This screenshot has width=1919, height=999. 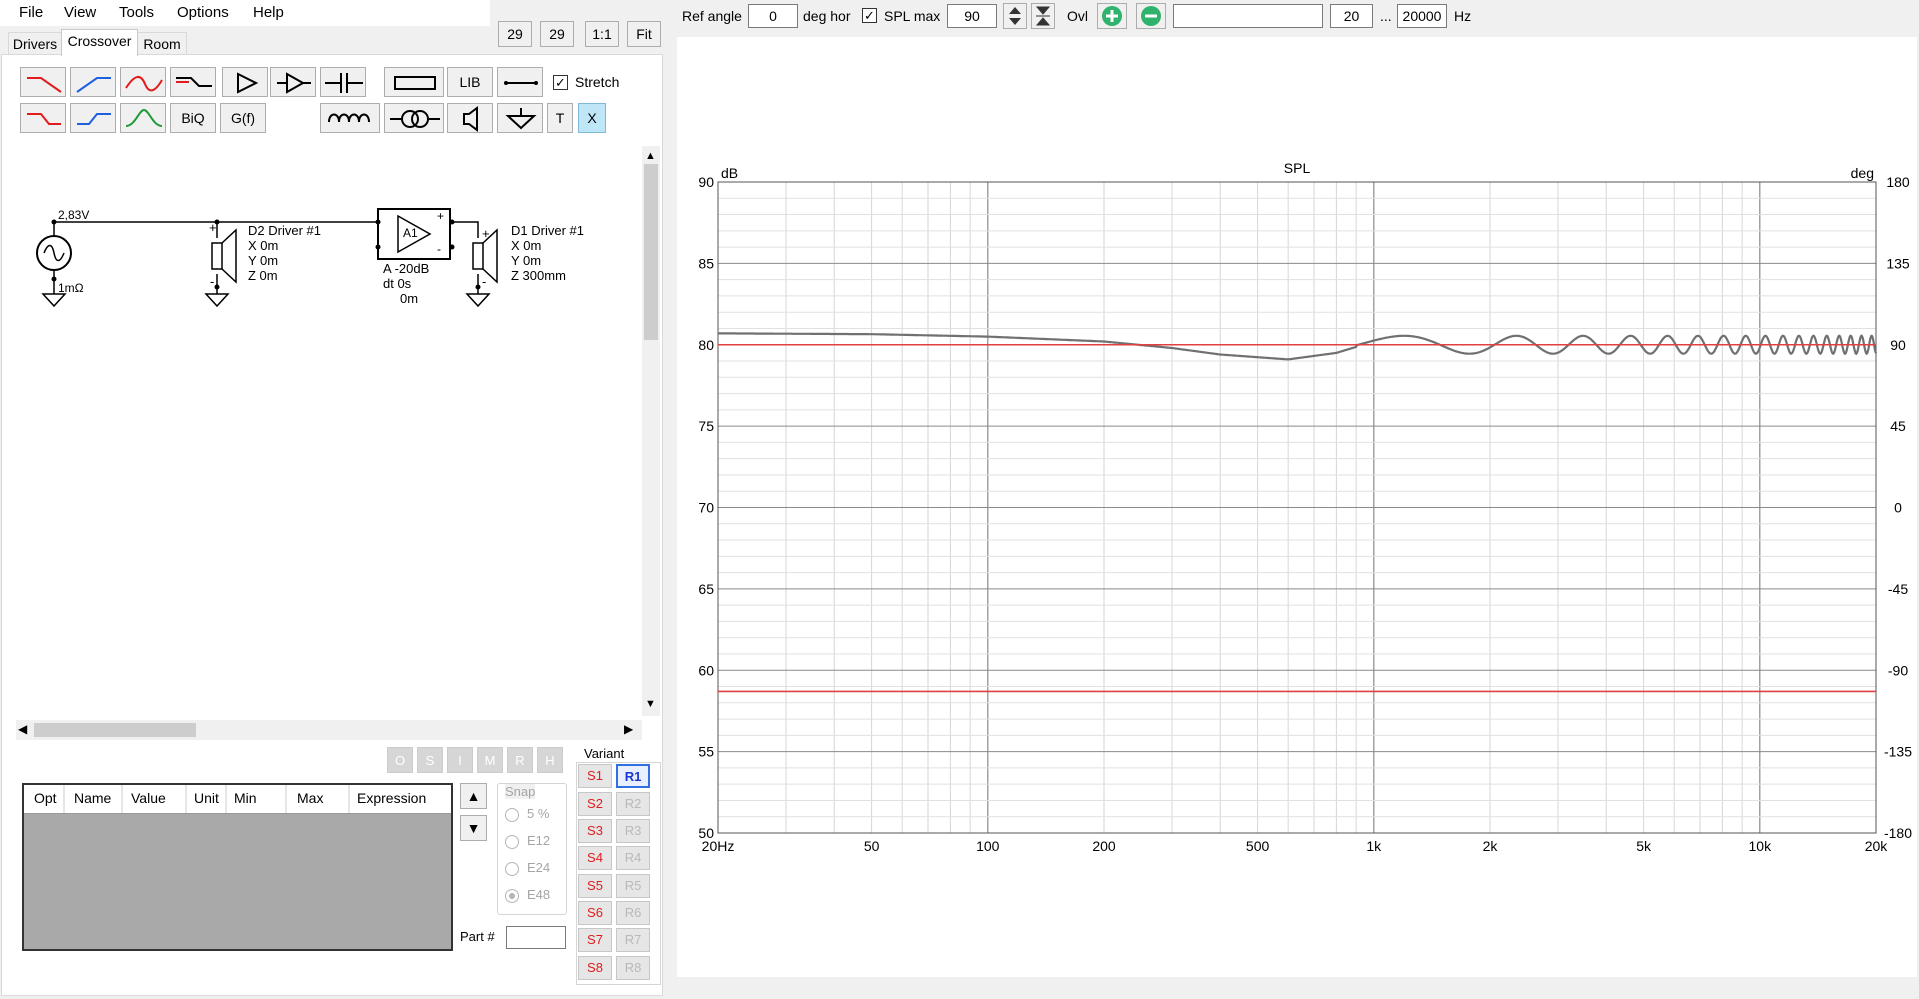 I want to click on zoom-button-a: 29, so click(x=515, y=34).